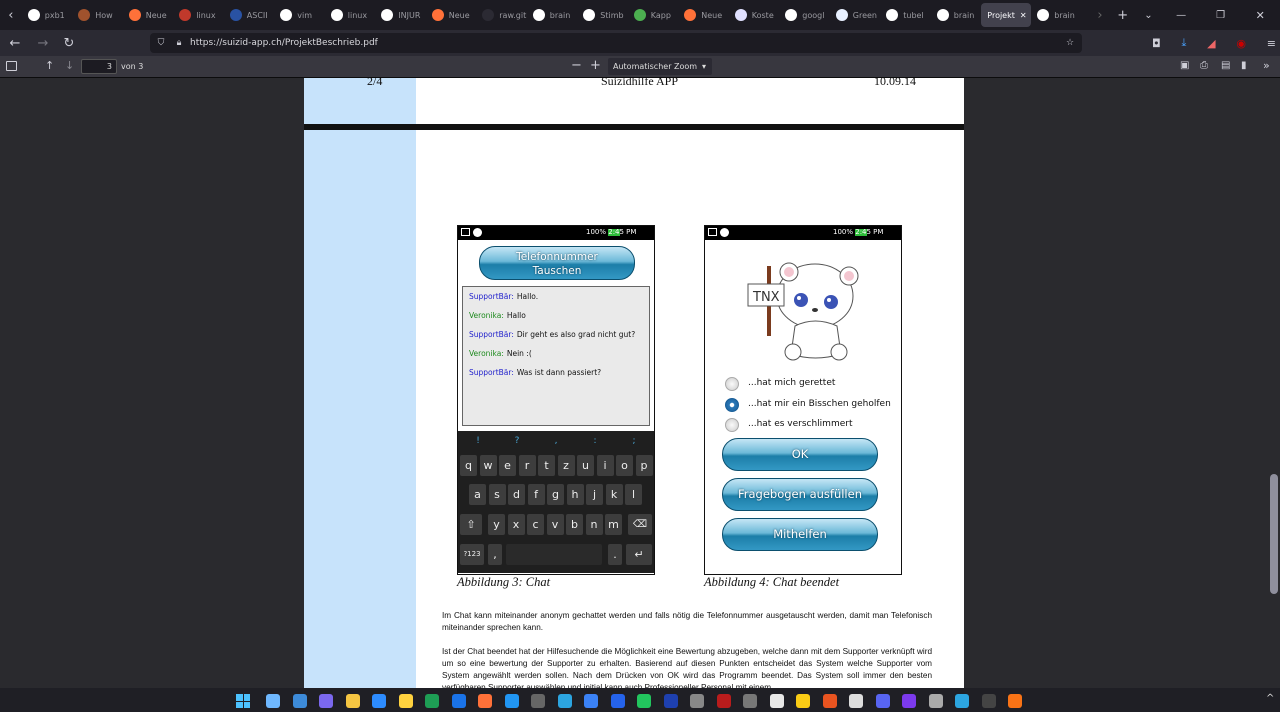 The width and height of the screenshot is (1280, 712). I want to click on keyboard-key: g, so click(555, 494).